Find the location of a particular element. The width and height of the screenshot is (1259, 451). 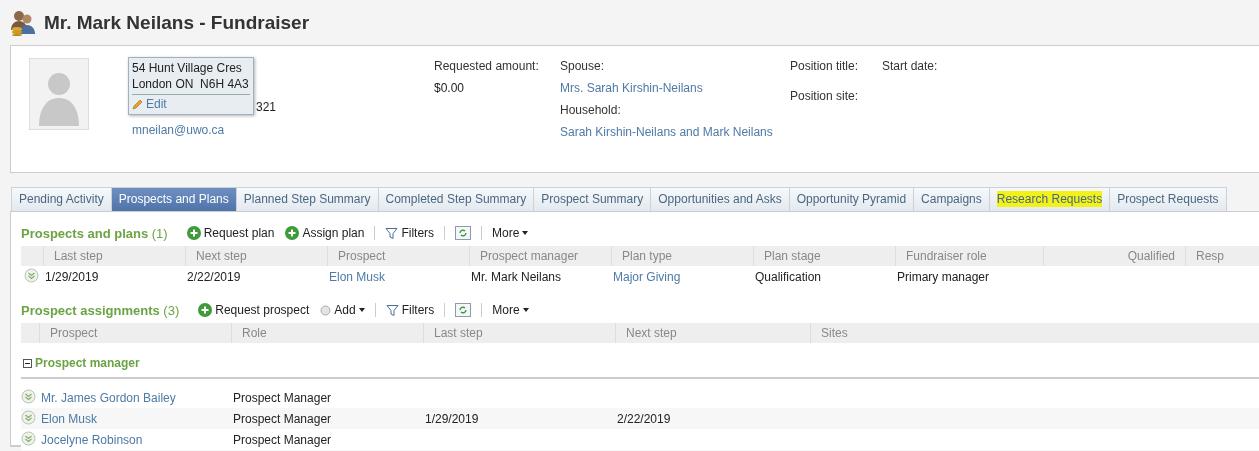

tab: Prospects and Plans is located at coordinates (173, 199).